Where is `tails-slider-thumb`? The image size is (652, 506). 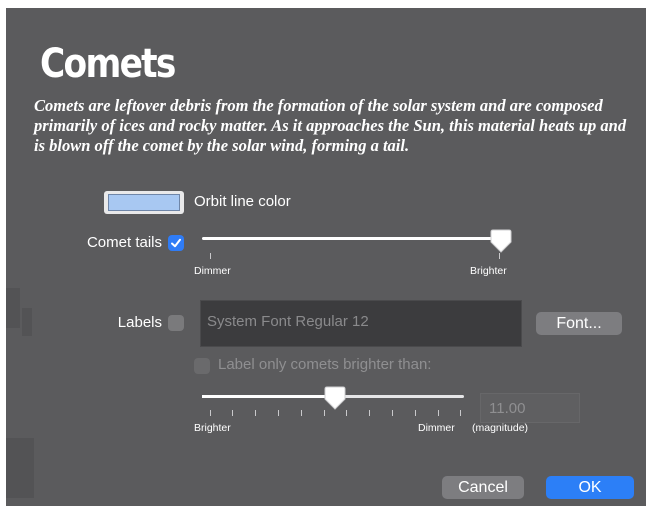
tails-slider-thumb is located at coordinates (501, 241).